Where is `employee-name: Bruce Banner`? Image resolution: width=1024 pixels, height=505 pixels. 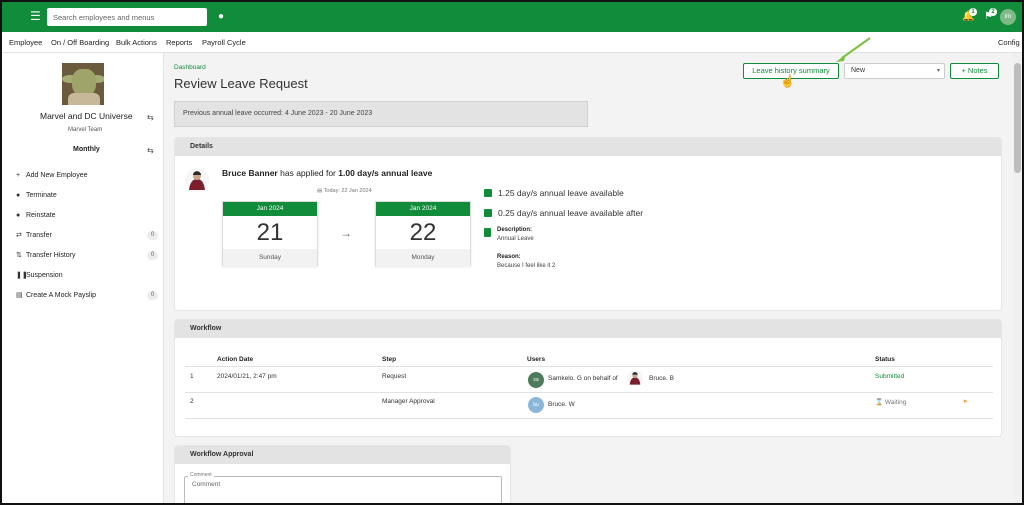
employee-name: Bruce Banner is located at coordinates (250, 173).